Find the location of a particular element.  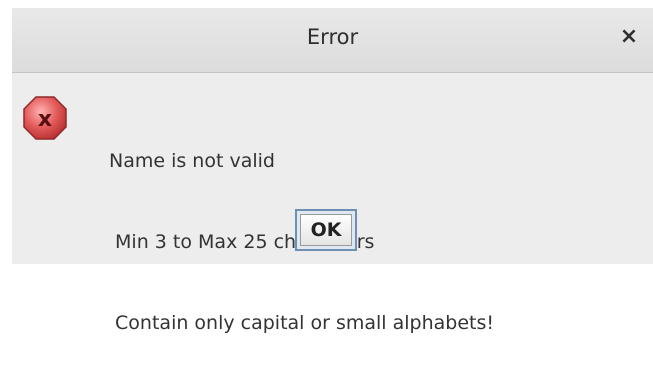

message-line-1: Name is not valid is located at coordinates (192, 161).